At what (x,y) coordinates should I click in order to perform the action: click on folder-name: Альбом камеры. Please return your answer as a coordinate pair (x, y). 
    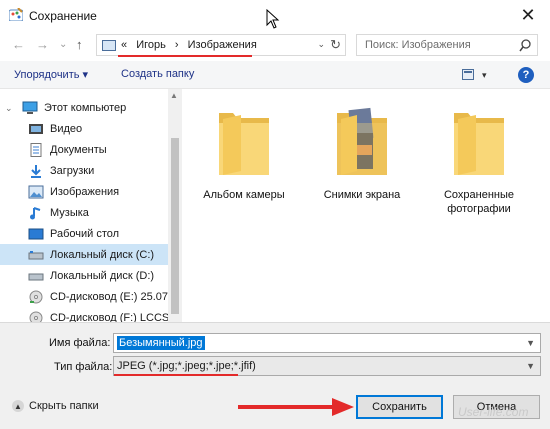
    Looking at the image, I should click on (244, 195).